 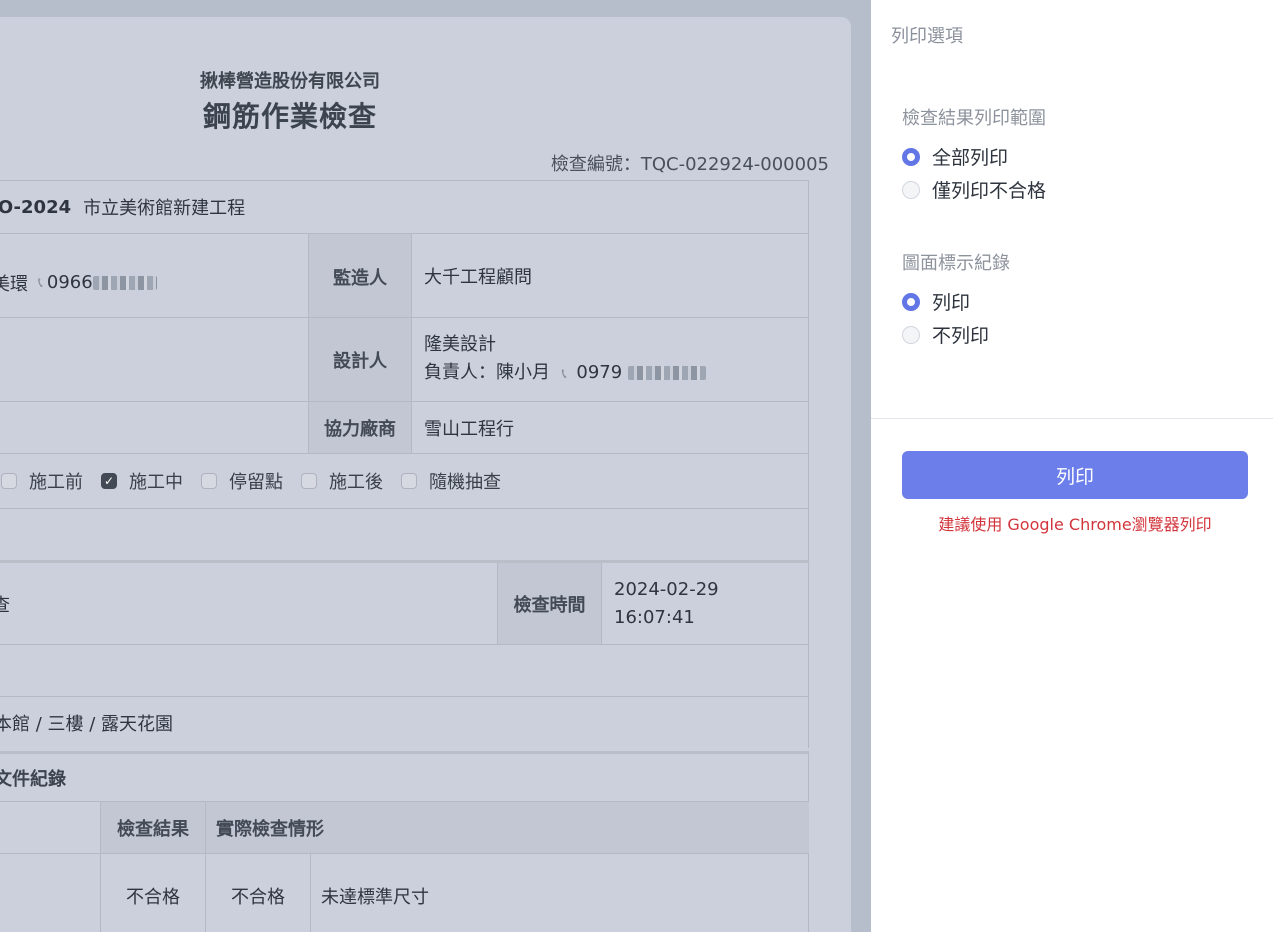 What do you see at coordinates (689, 164) in the screenshot?
I see `inspection-number: 檢查編號：TQC-022924-000005` at bounding box center [689, 164].